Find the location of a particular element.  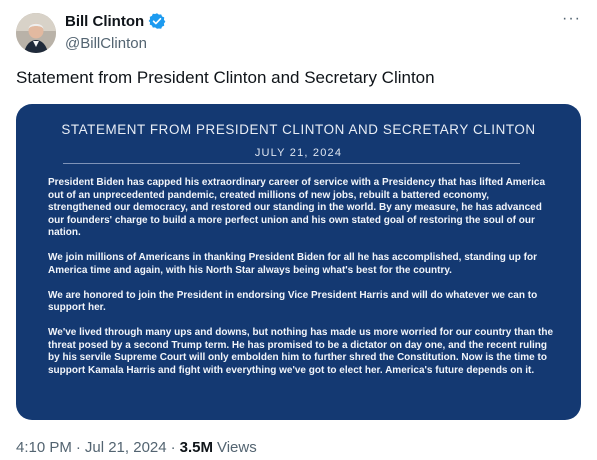

author-avatar is located at coordinates (36, 33).